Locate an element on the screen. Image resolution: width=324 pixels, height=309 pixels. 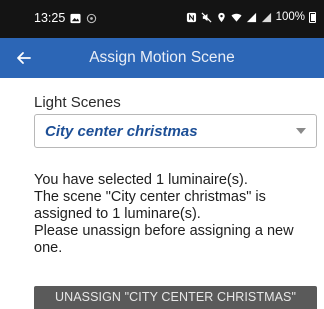
battery-percent: 100% is located at coordinates (290, 17).